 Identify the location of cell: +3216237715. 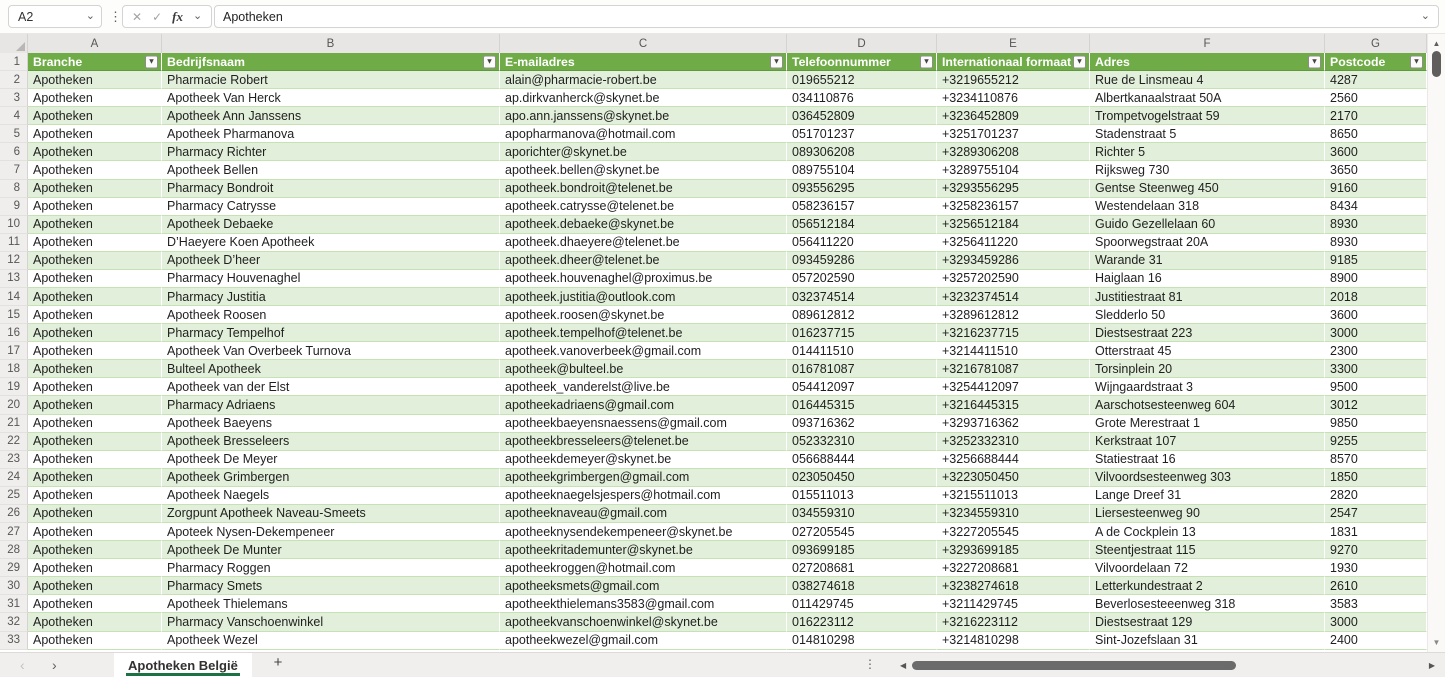
(1013, 333).